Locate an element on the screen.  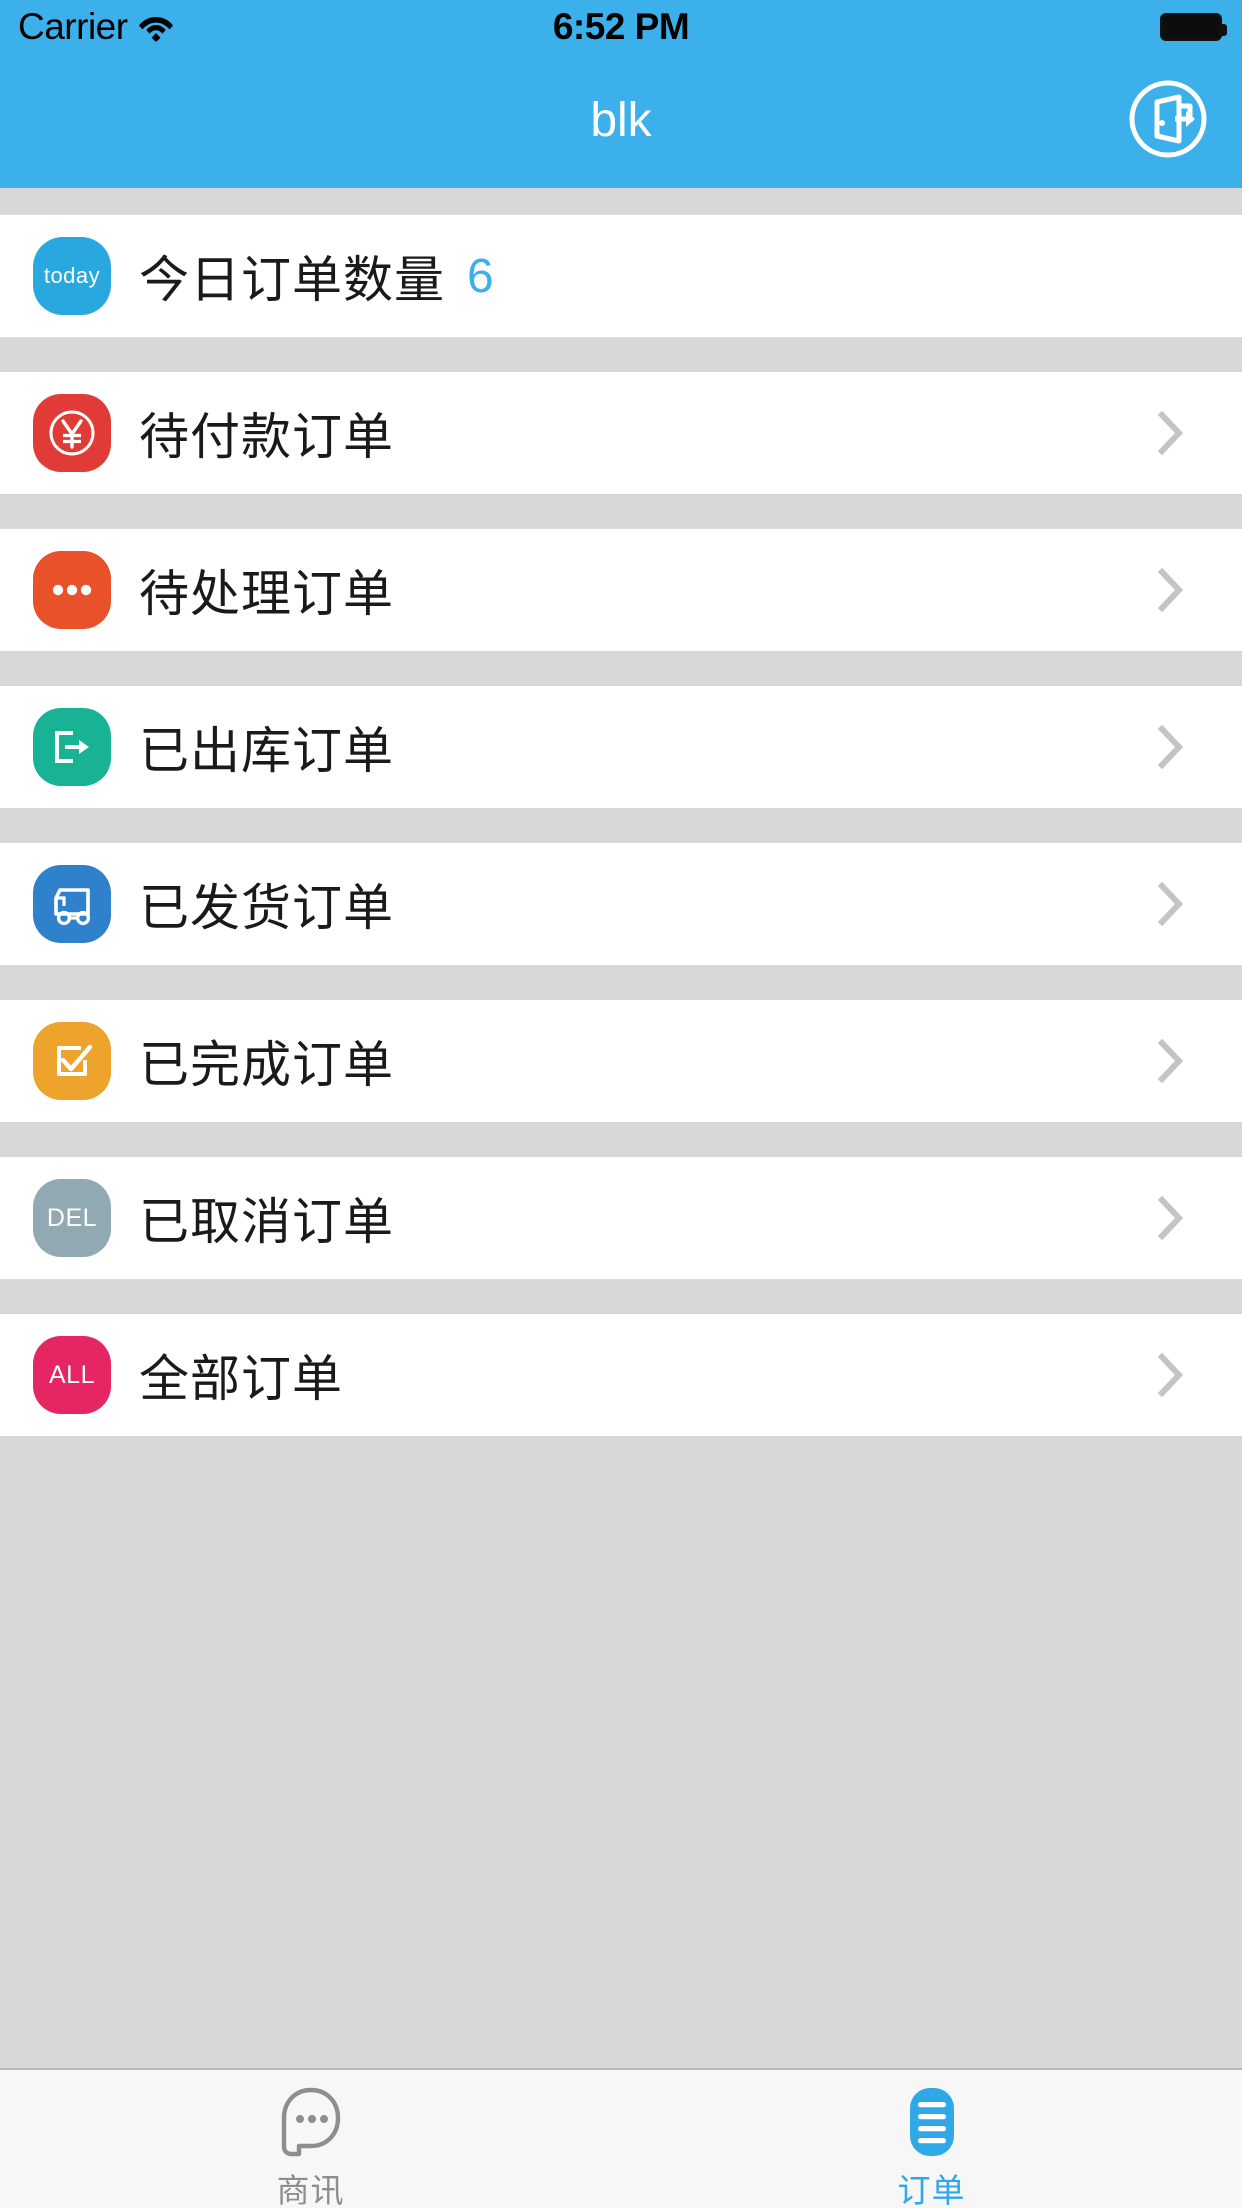
list-item-label: 今日订单数量 is located at coordinates (292, 280).